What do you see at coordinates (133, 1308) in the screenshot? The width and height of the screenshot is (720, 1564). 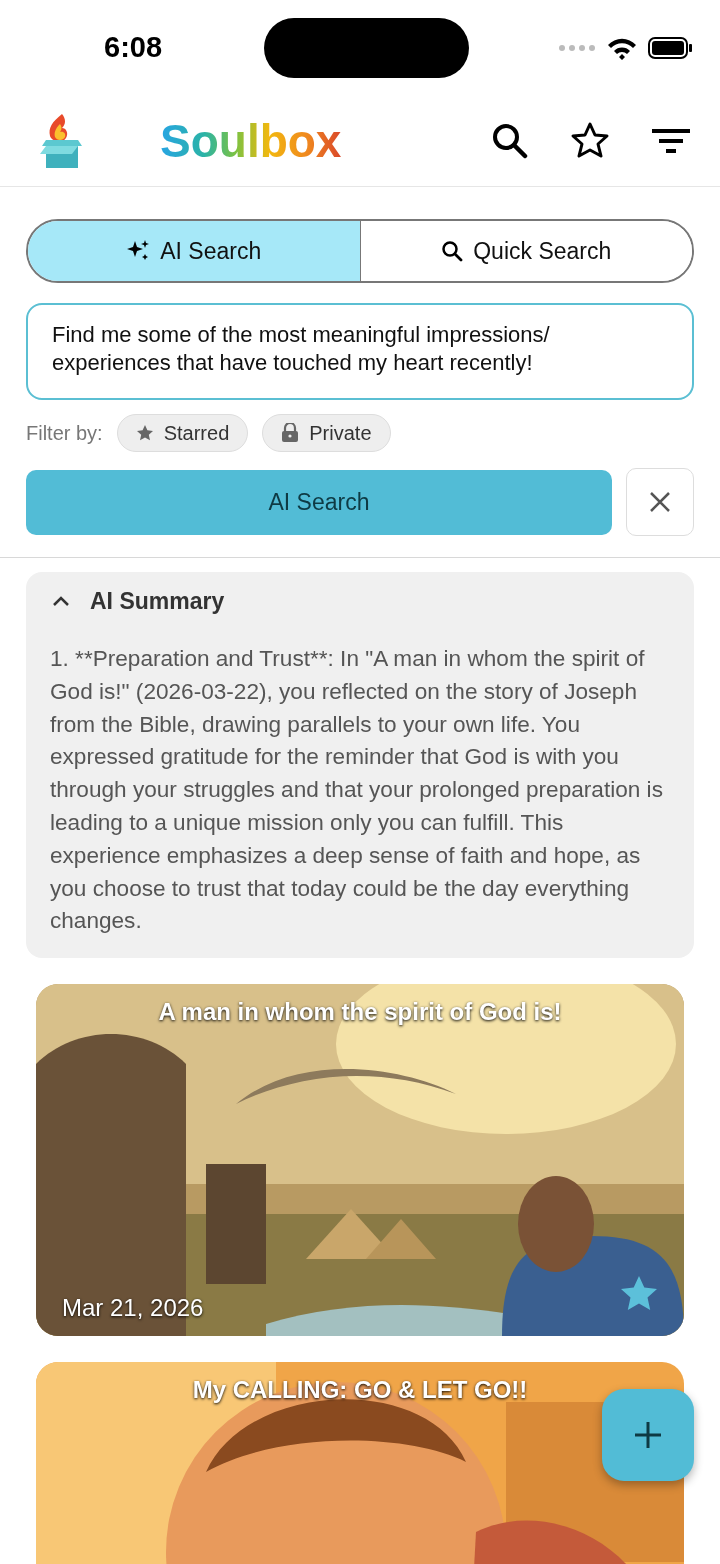 I see `entry-date: Mar 21, 2026` at bounding box center [133, 1308].